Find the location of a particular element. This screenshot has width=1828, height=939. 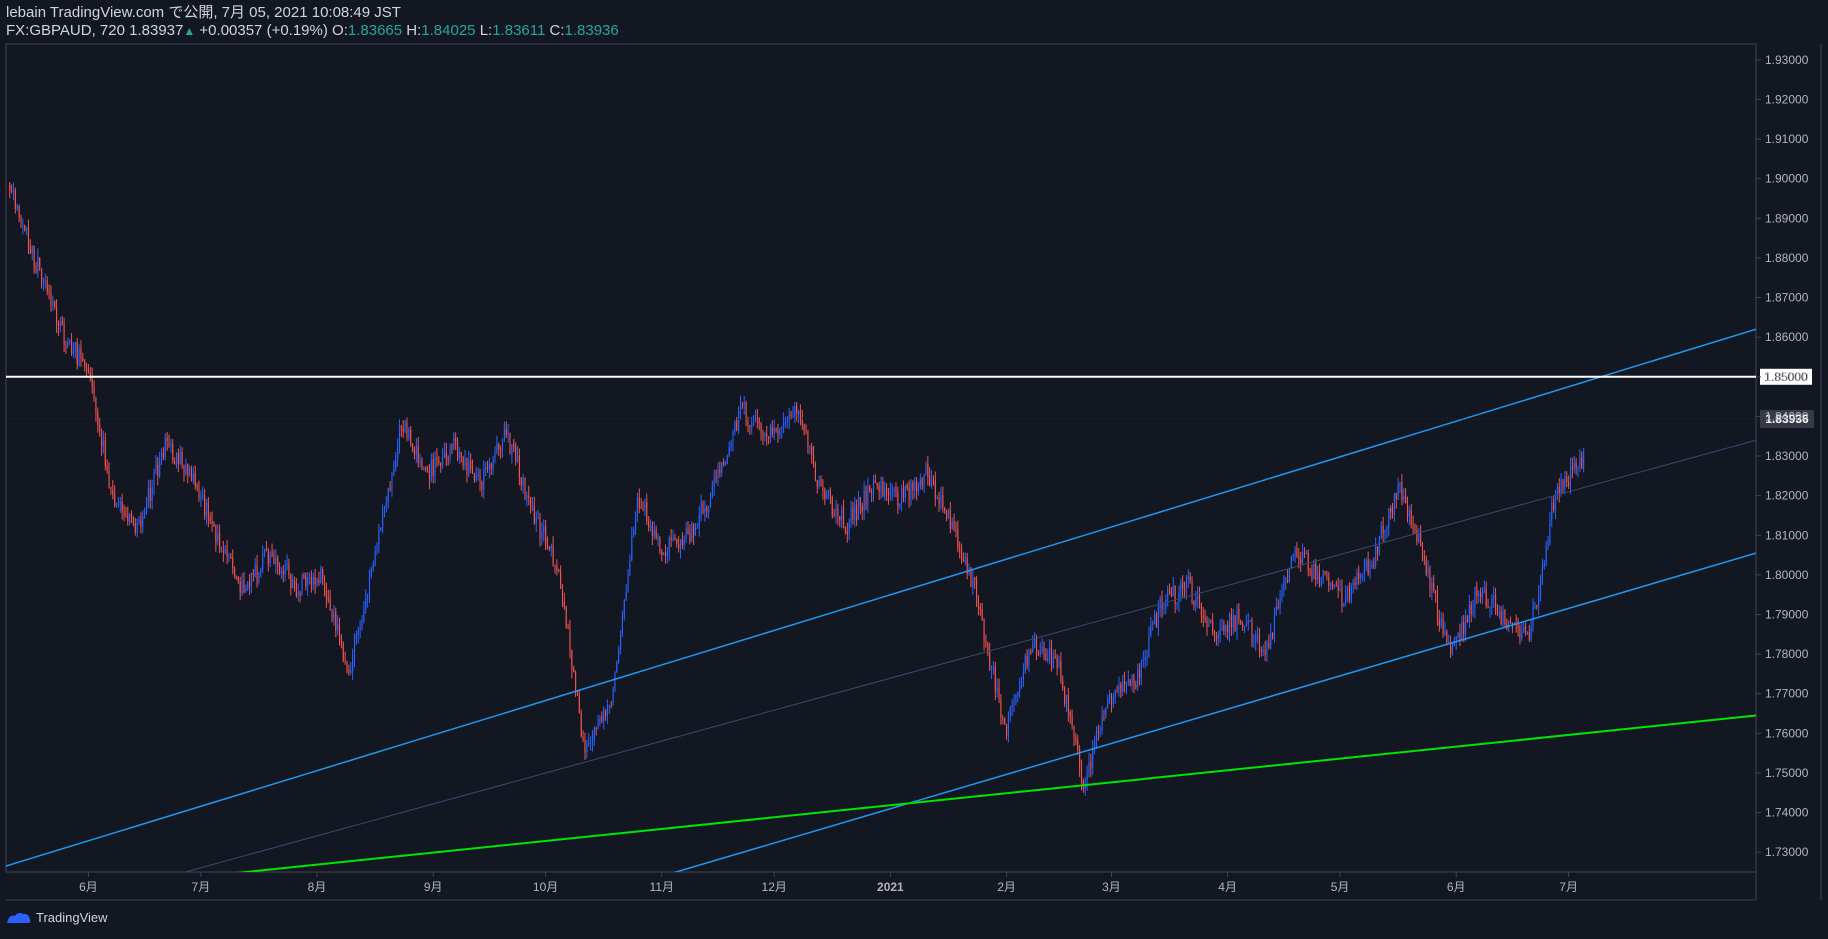

price-tick-label: 1.74000 is located at coordinates (1787, 813).